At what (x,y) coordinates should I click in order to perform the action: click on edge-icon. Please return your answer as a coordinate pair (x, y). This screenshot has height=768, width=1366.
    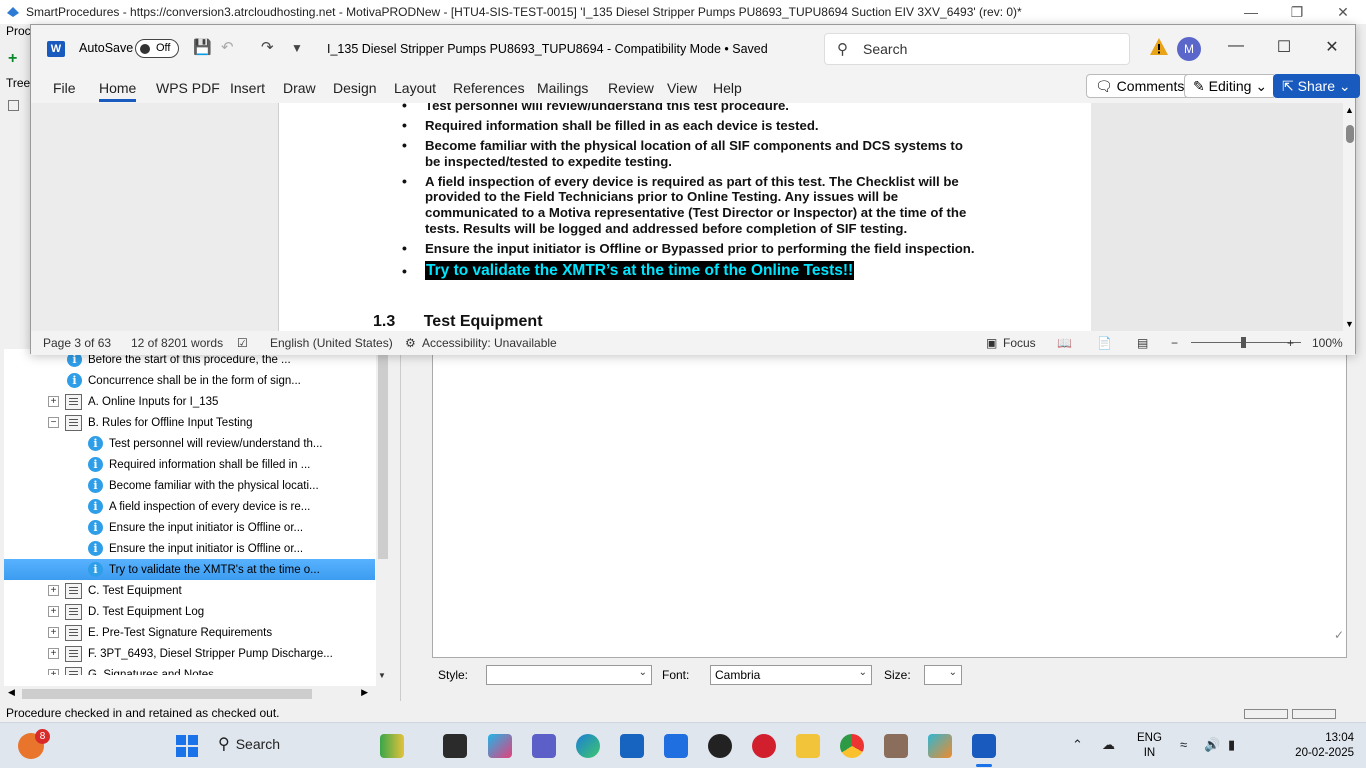
    Looking at the image, I should click on (588, 746).